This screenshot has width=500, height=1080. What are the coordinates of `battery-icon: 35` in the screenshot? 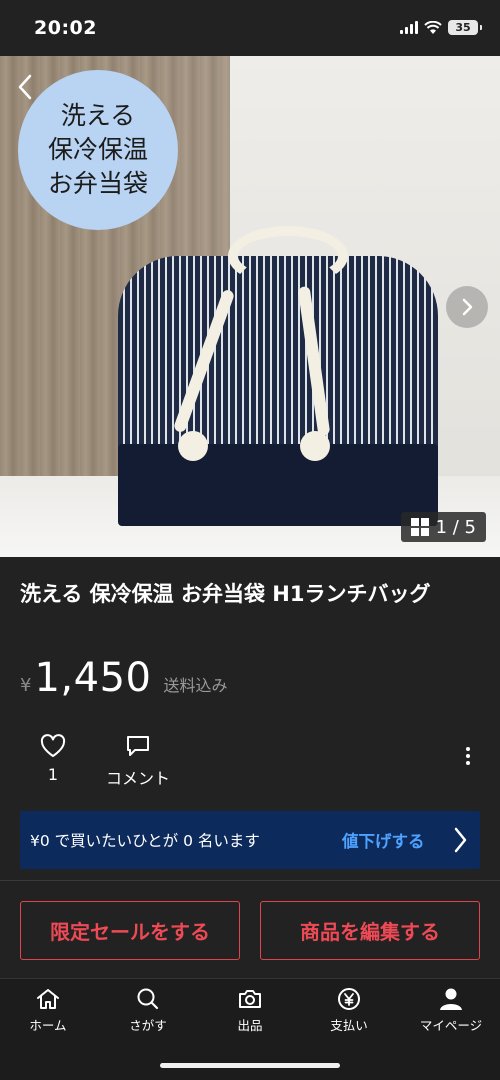 It's located at (465, 27).